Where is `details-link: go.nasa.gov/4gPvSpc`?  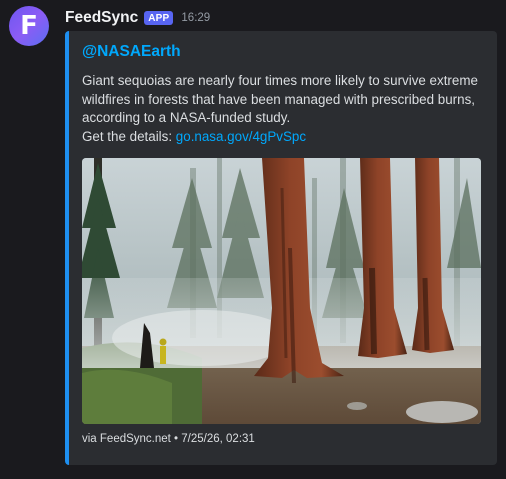
details-link: go.nasa.gov/4gPvSpc is located at coordinates (241, 136).